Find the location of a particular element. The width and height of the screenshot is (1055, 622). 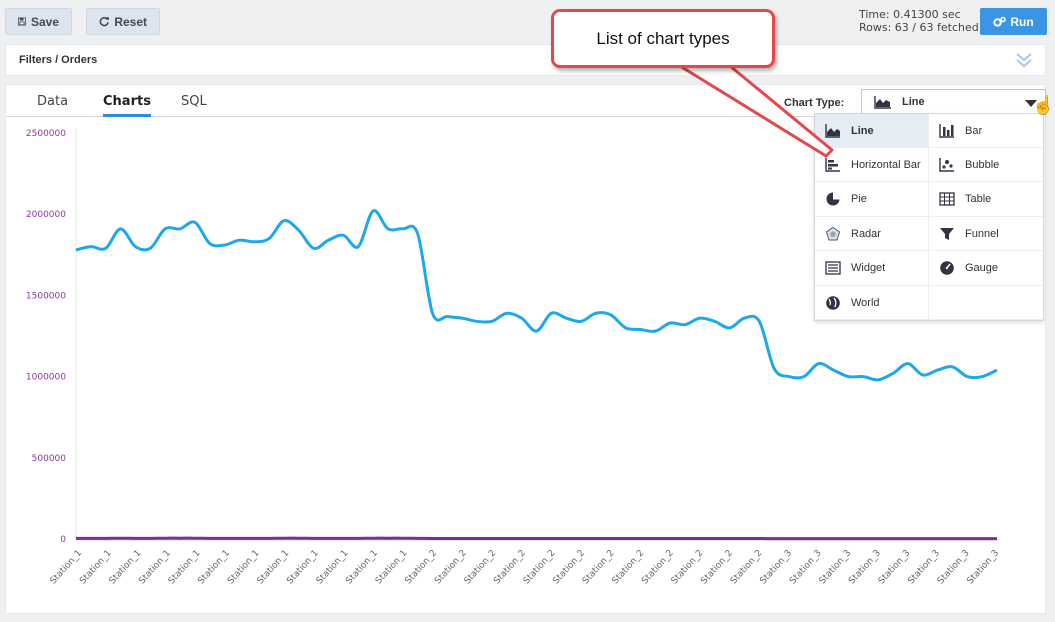

callout-pointer is located at coordinates (756, 111).